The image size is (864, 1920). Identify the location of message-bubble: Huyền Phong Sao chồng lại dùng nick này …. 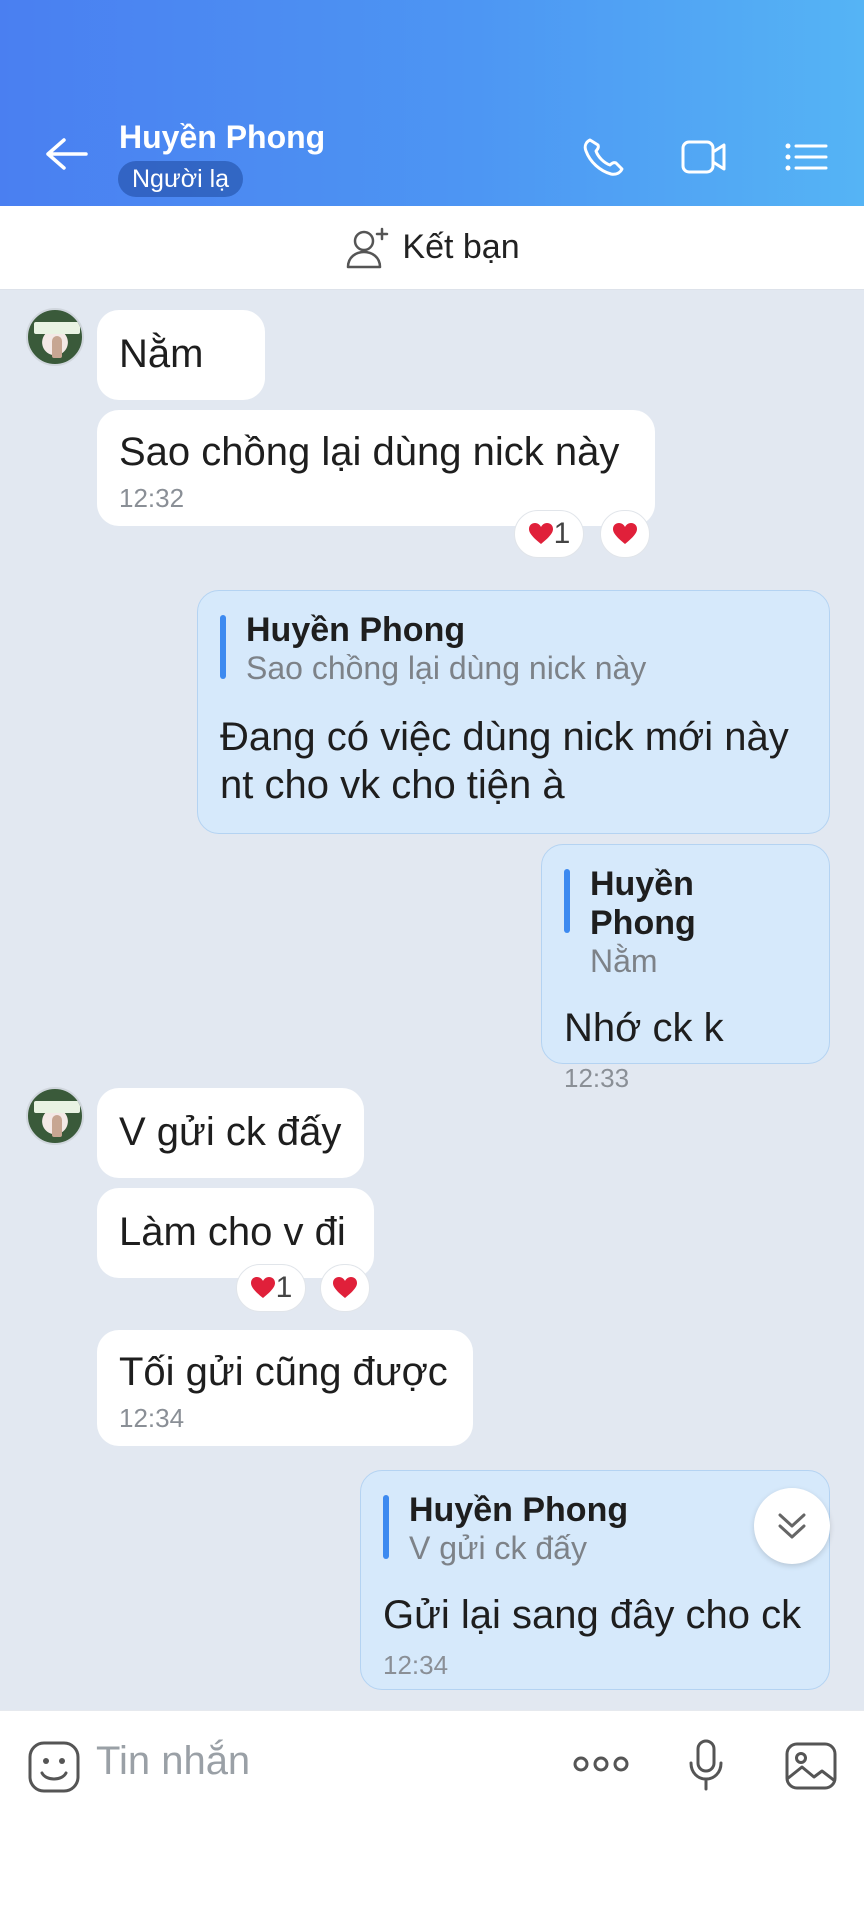
(513, 712).